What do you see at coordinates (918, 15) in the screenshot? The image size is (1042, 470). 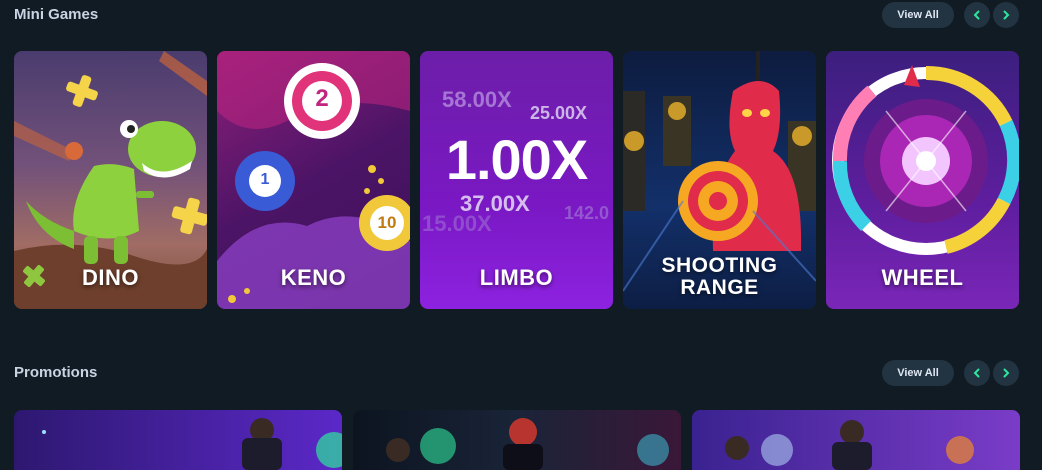 I see `mini-games-view-all-button: View All` at bounding box center [918, 15].